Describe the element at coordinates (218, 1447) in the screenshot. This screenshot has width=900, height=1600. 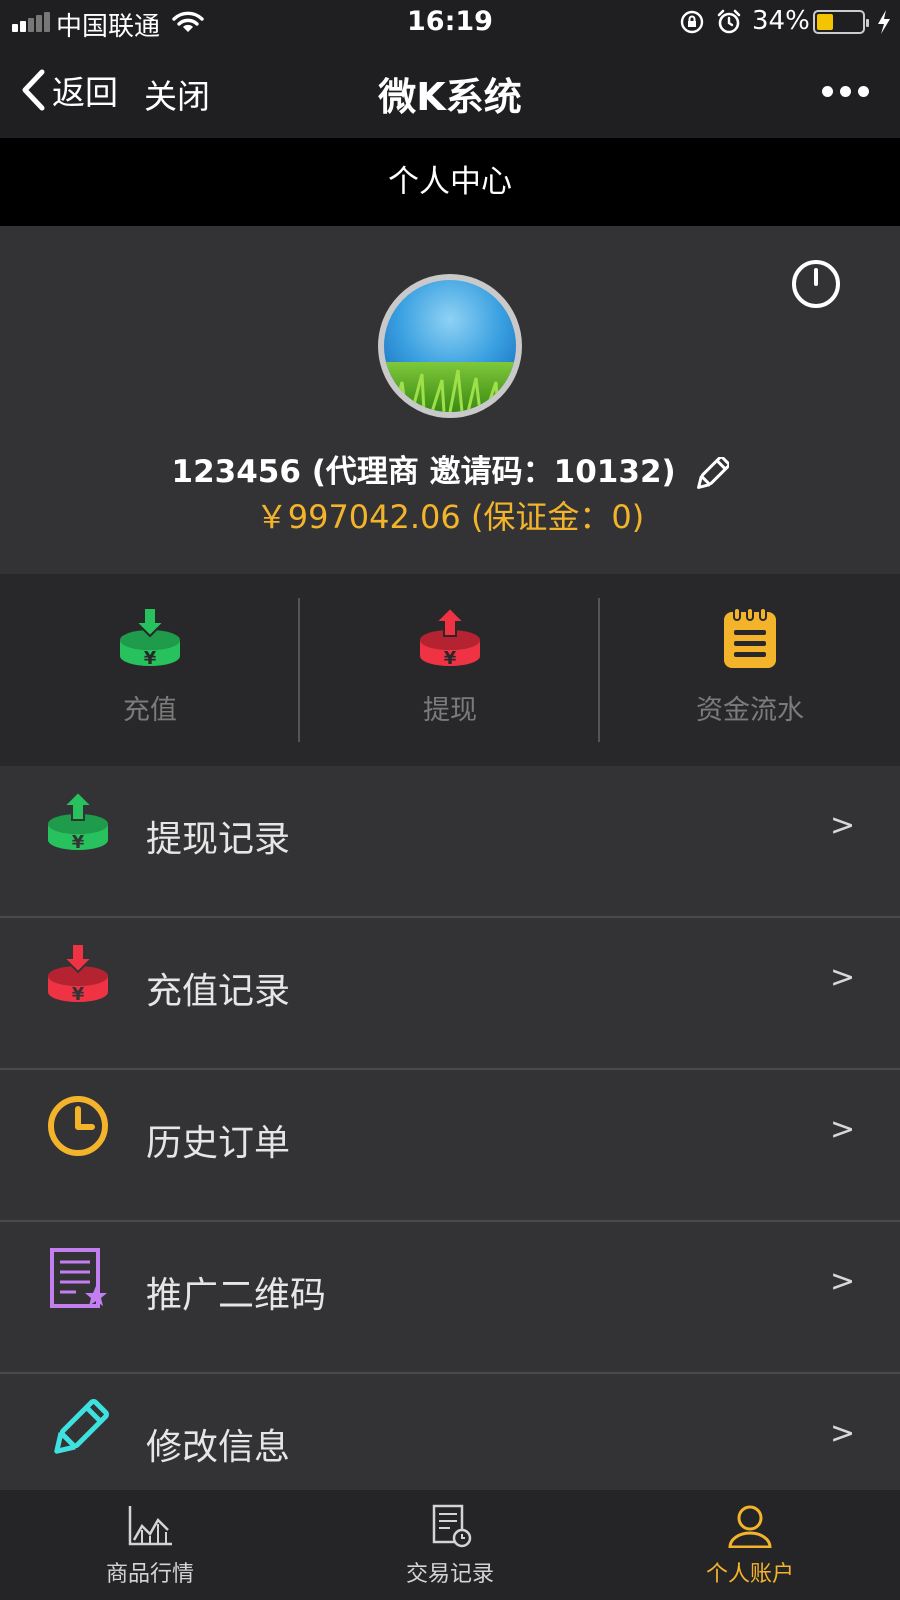
I see `menu-item-label: 修改信息` at that location.